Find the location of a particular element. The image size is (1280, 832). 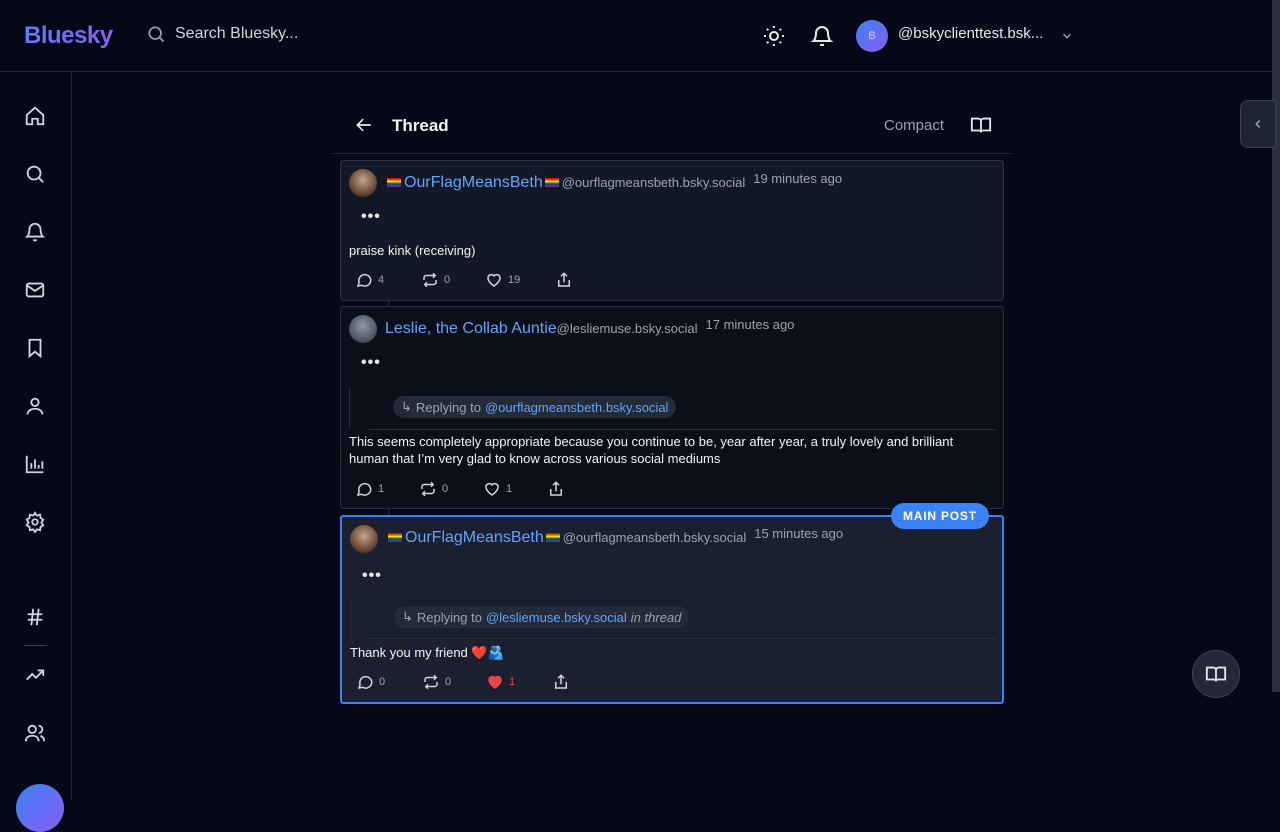

compose-button is located at coordinates (40, 808).